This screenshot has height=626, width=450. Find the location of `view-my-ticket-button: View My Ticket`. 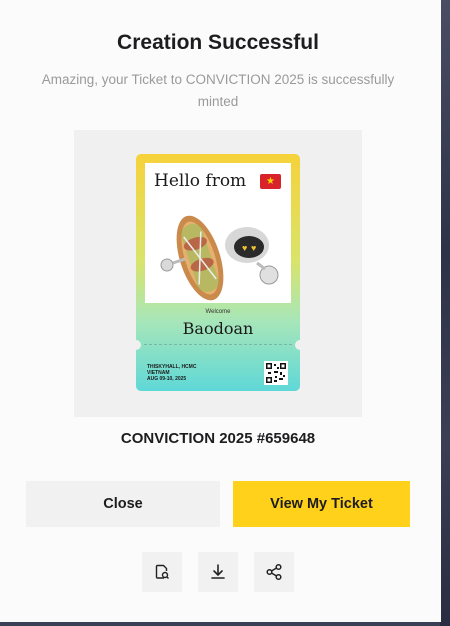

view-my-ticket-button: View My Ticket is located at coordinates (321, 504).